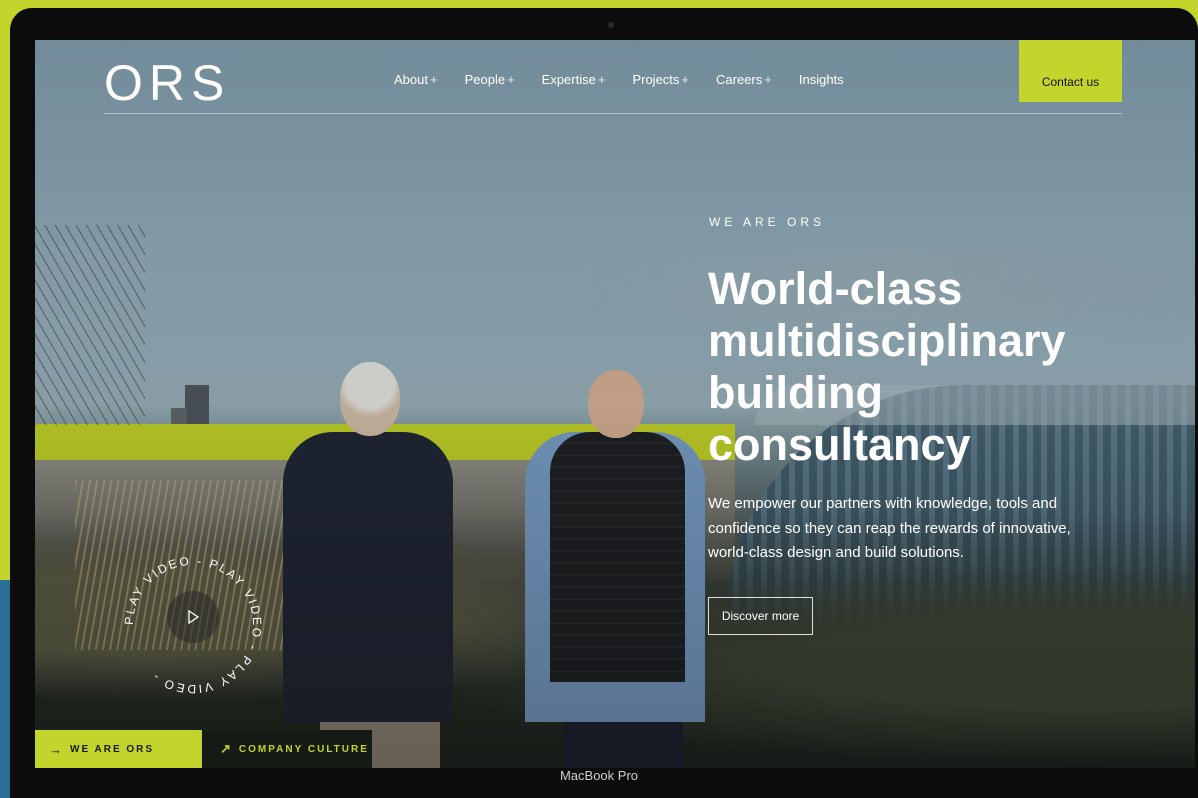 The height and width of the screenshot is (798, 1198). Describe the element at coordinates (767, 222) in the screenshot. I see `hero-eyebrow: WE ARE ORS` at that location.